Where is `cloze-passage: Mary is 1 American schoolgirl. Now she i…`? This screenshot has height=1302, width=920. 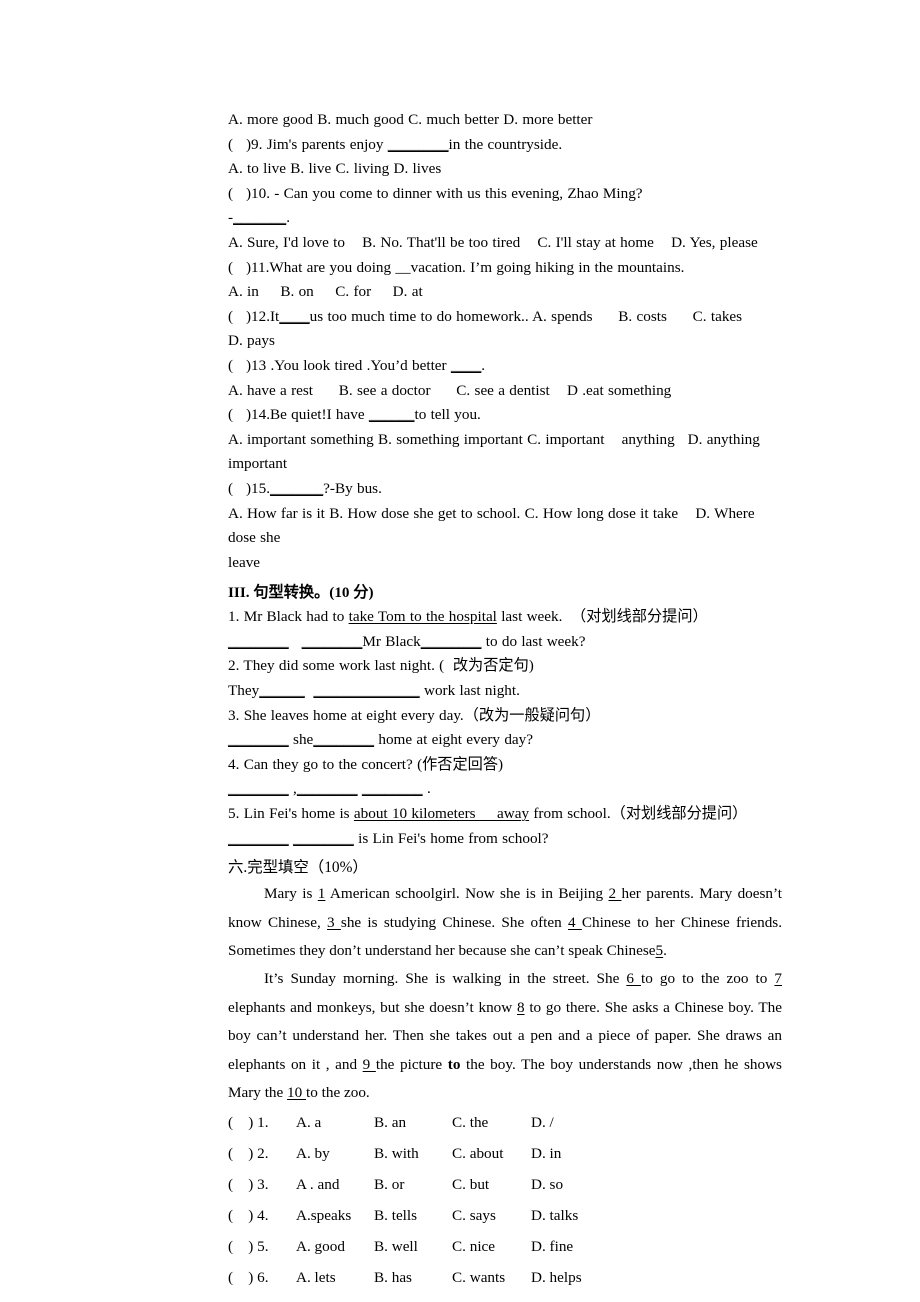 cloze-passage: Mary is 1 American schoolgirl. Now she i… is located at coordinates (505, 993).